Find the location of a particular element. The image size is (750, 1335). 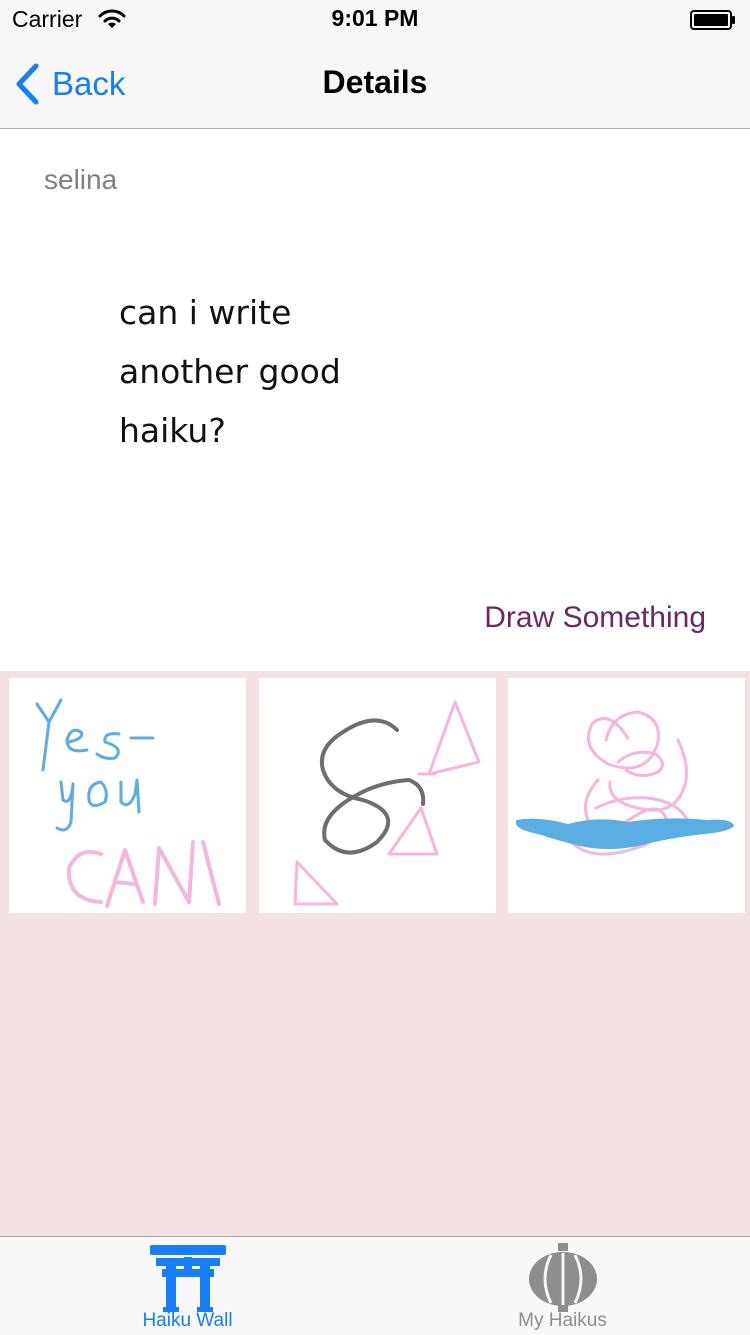

status-bar: Carrier 9:01 PM is located at coordinates (375, 20).